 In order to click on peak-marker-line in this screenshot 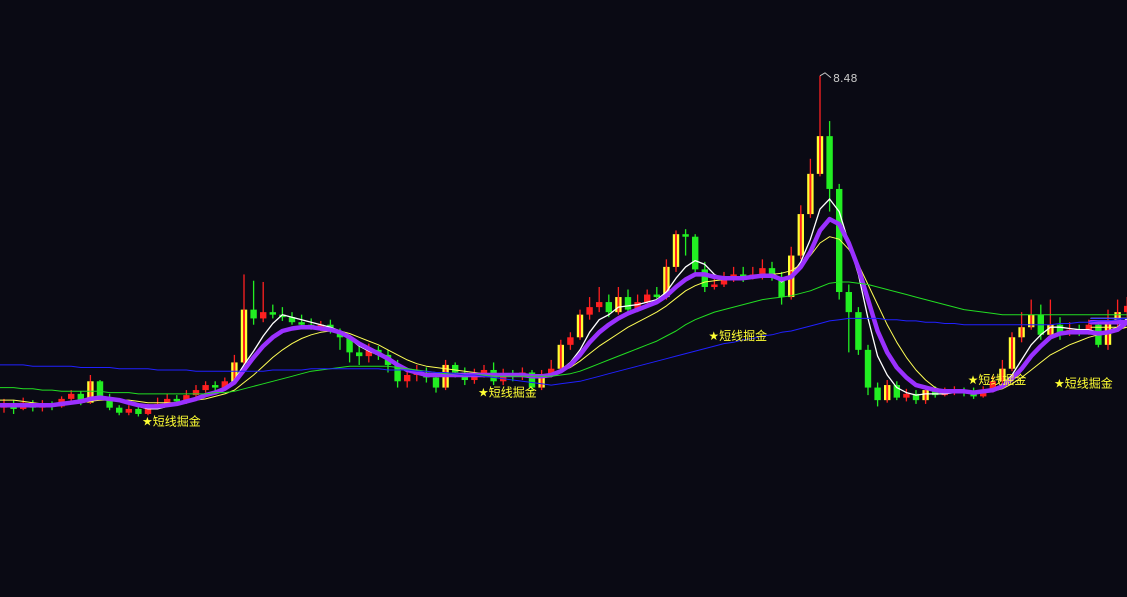, I will do `click(825, 75)`.